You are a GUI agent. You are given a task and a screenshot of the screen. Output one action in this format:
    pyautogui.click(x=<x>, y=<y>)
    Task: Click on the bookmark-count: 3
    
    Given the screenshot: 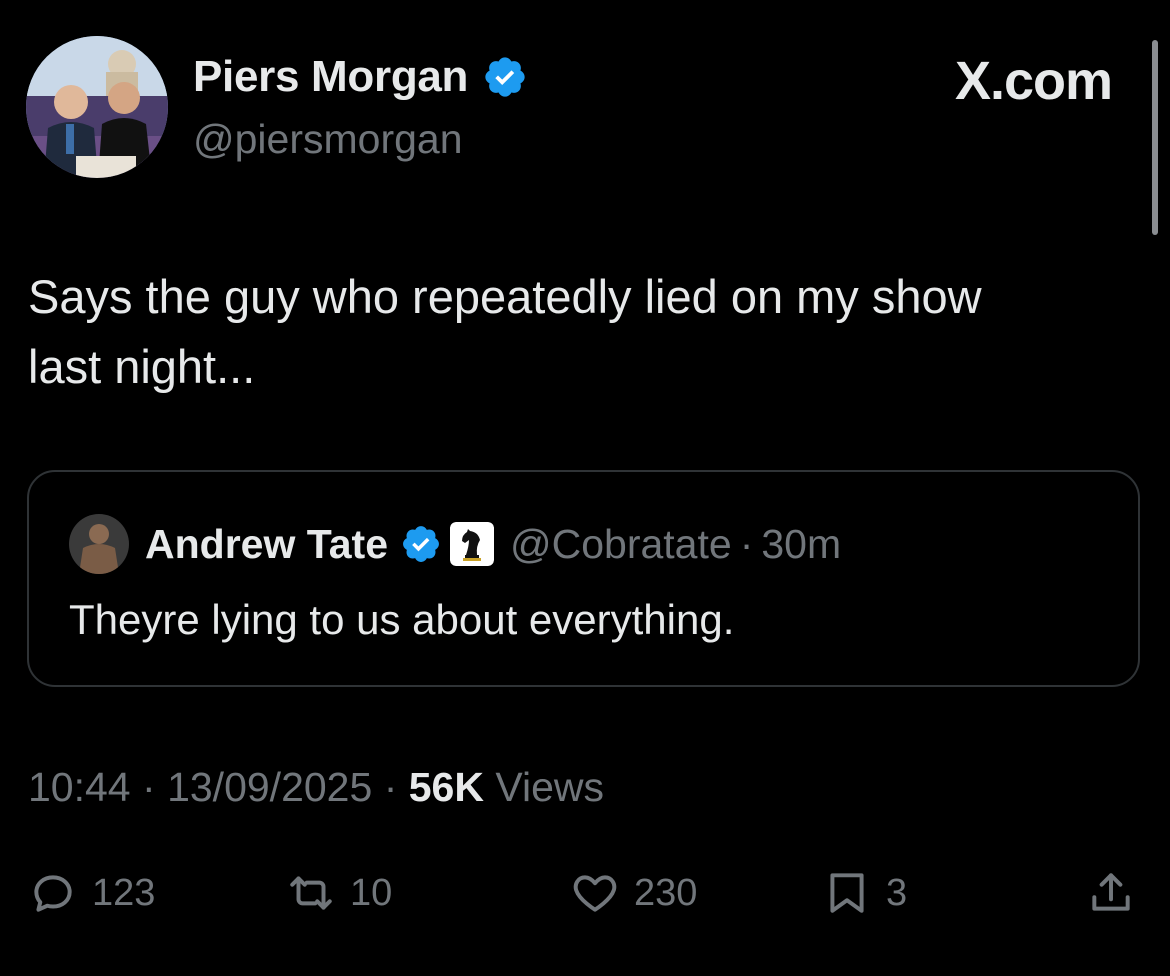 What is the action you would take?
    pyautogui.click(x=897, y=892)
    